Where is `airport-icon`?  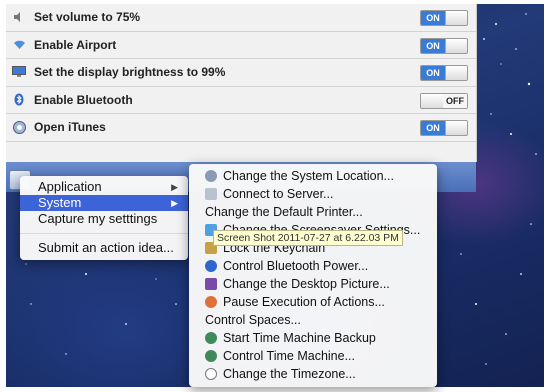 airport-icon is located at coordinates (19, 45).